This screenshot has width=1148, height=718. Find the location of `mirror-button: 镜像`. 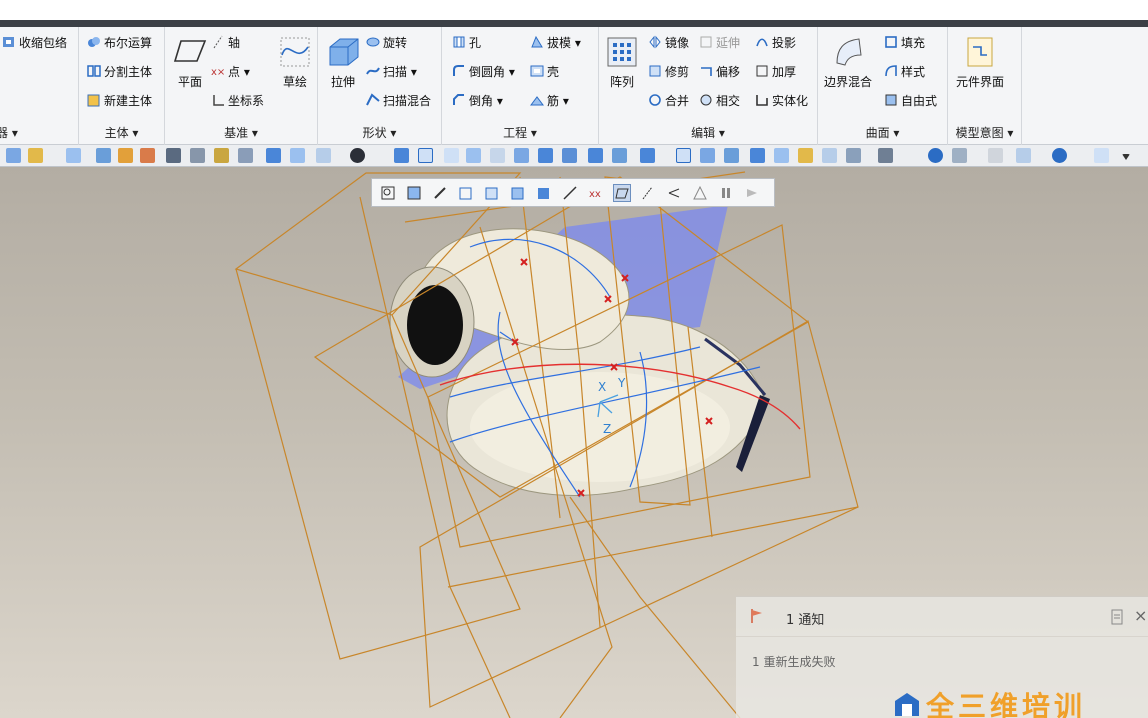

mirror-button: 镜像 is located at coordinates (668, 42).